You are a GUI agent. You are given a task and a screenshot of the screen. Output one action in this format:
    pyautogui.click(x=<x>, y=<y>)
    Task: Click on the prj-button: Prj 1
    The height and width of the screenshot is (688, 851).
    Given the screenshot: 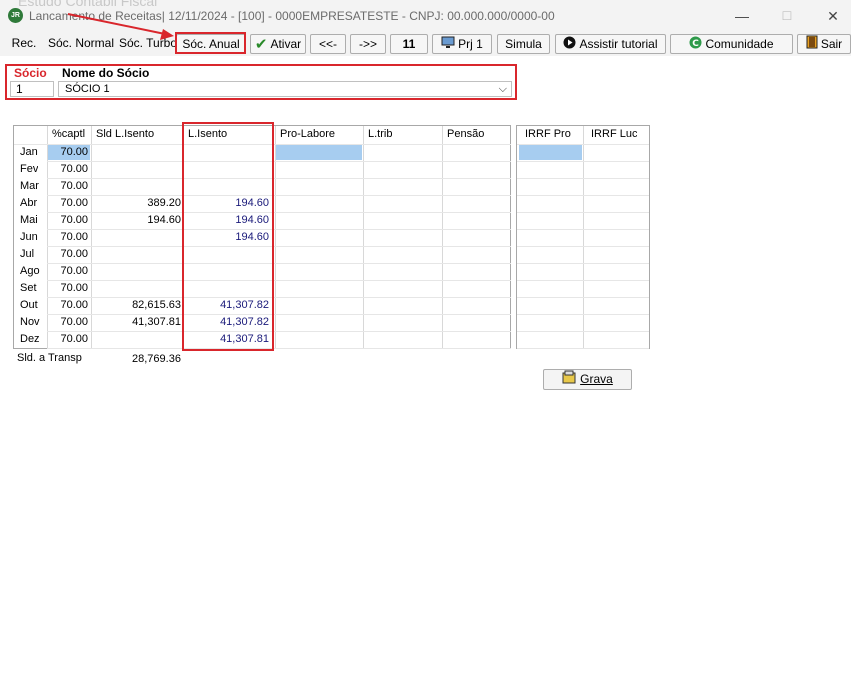 What is the action you would take?
    pyautogui.click(x=462, y=44)
    